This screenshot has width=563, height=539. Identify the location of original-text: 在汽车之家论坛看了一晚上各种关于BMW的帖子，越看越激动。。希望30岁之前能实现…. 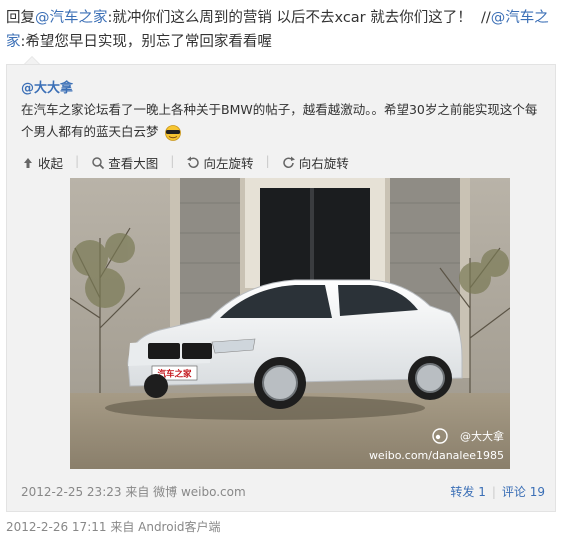
(283, 121).